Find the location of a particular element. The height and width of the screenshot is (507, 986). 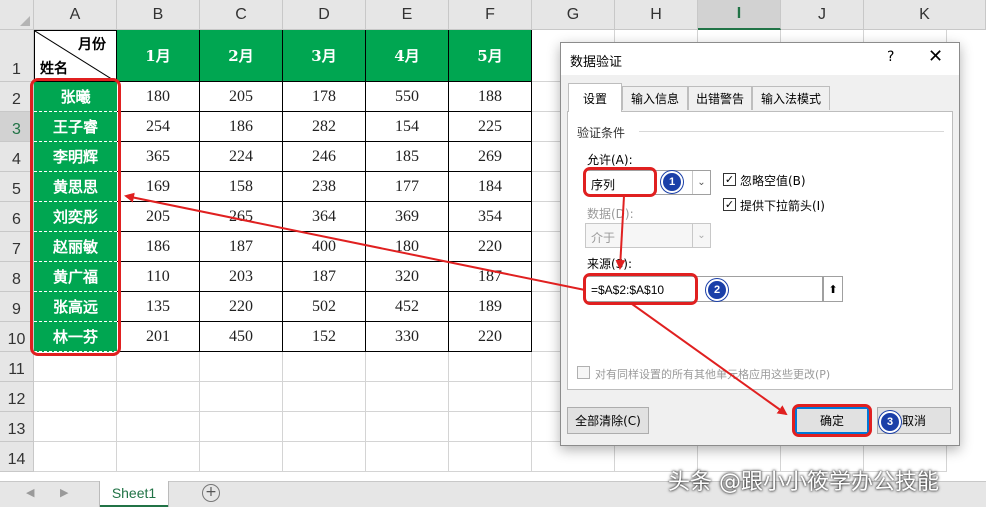

ignore-blank-checkbox: ✓ is located at coordinates (729, 179).